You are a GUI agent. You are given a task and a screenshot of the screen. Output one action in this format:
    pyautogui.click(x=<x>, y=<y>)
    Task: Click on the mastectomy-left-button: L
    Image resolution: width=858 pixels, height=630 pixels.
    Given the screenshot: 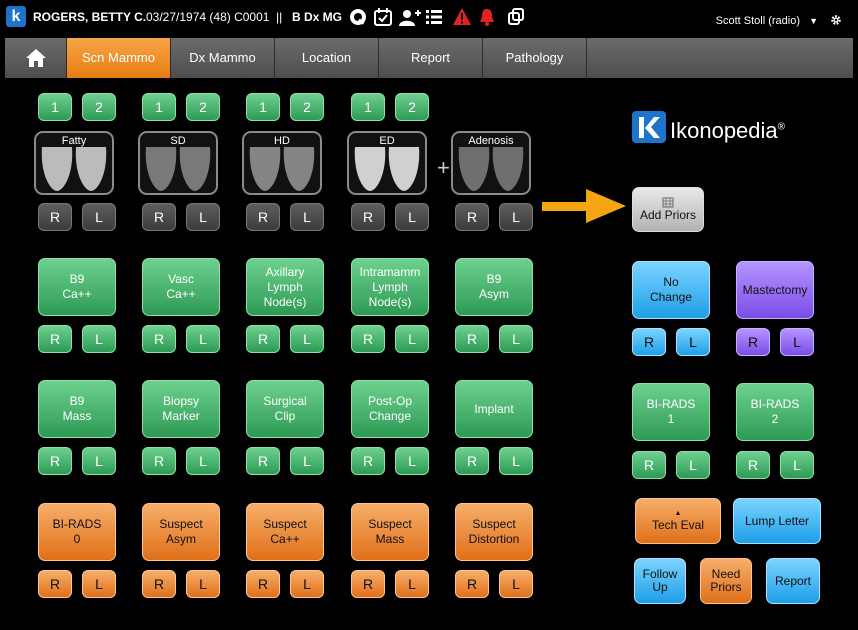 What is the action you would take?
    pyautogui.click(x=797, y=342)
    